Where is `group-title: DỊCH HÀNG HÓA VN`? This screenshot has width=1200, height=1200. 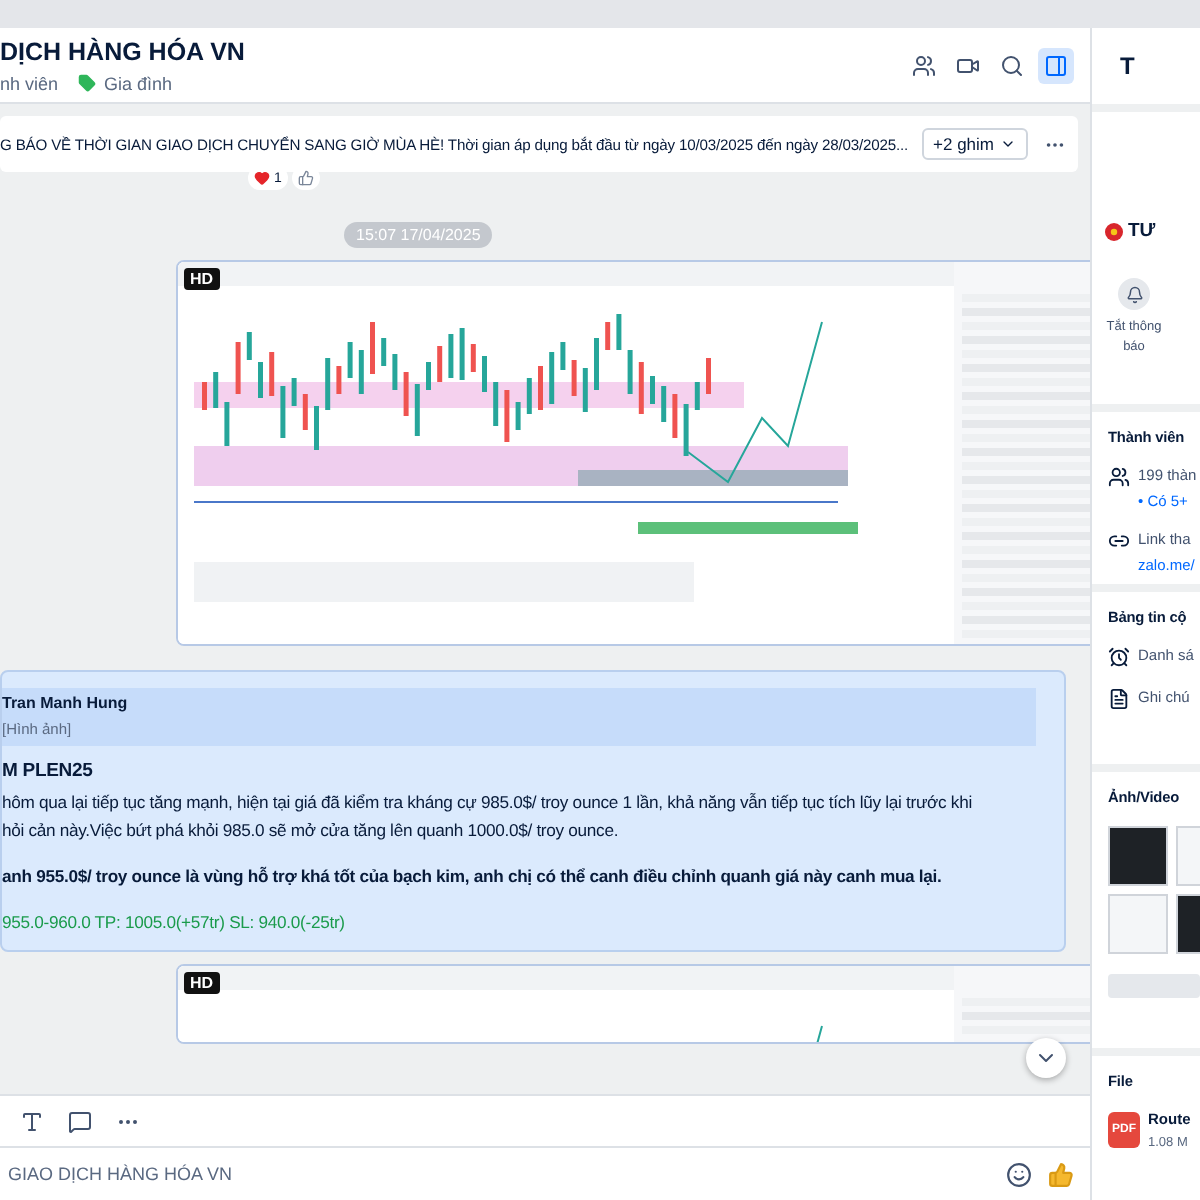 group-title: DỊCH HÀNG HÓA VN is located at coordinates (122, 51).